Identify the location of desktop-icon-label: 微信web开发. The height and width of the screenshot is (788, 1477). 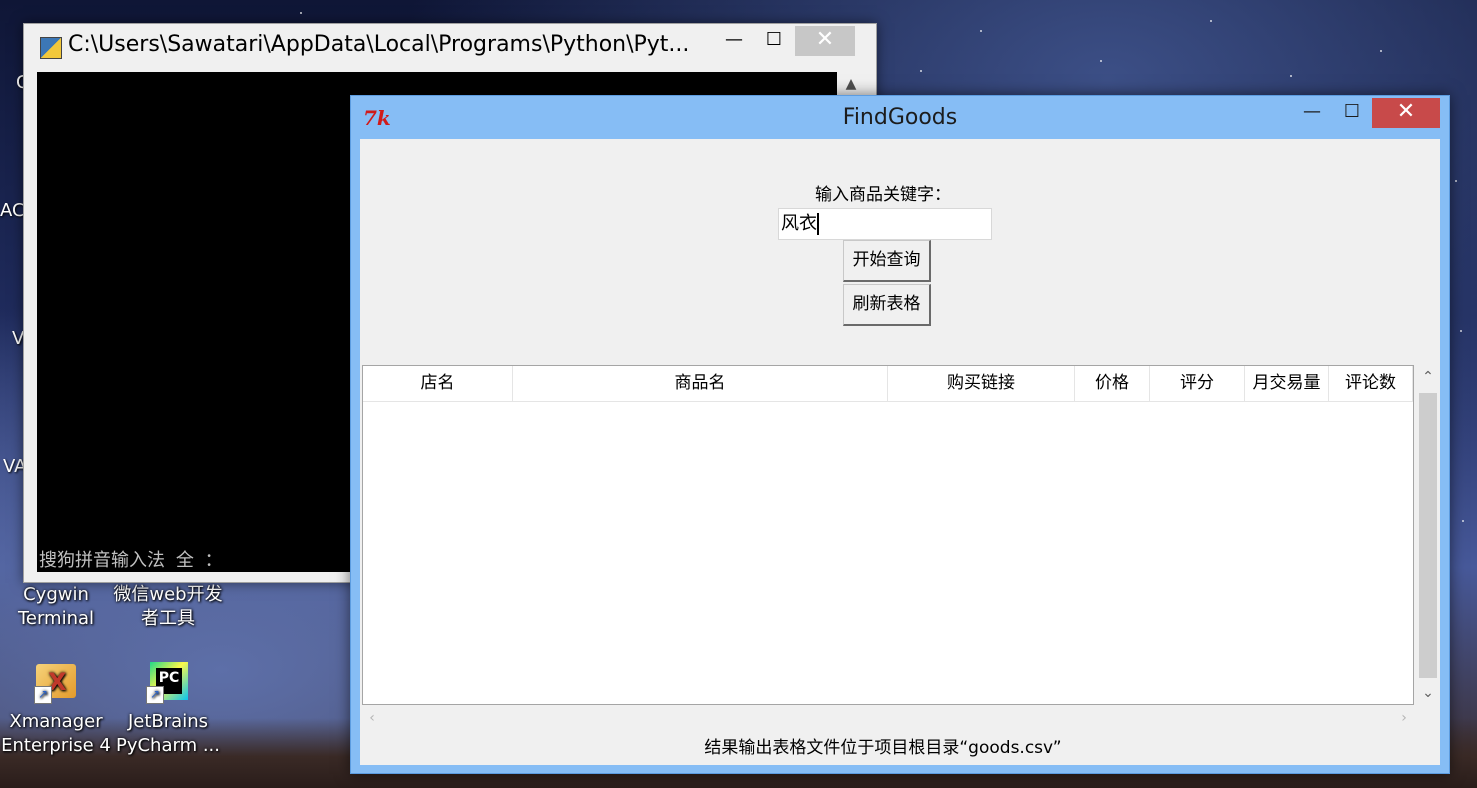
(168, 594).